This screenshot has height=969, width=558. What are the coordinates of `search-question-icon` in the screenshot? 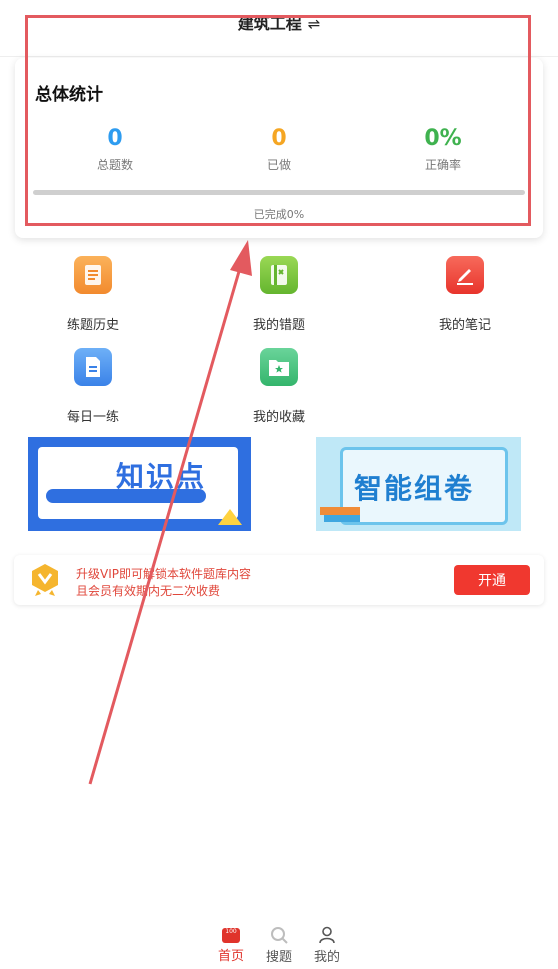 It's located at (279, 935).